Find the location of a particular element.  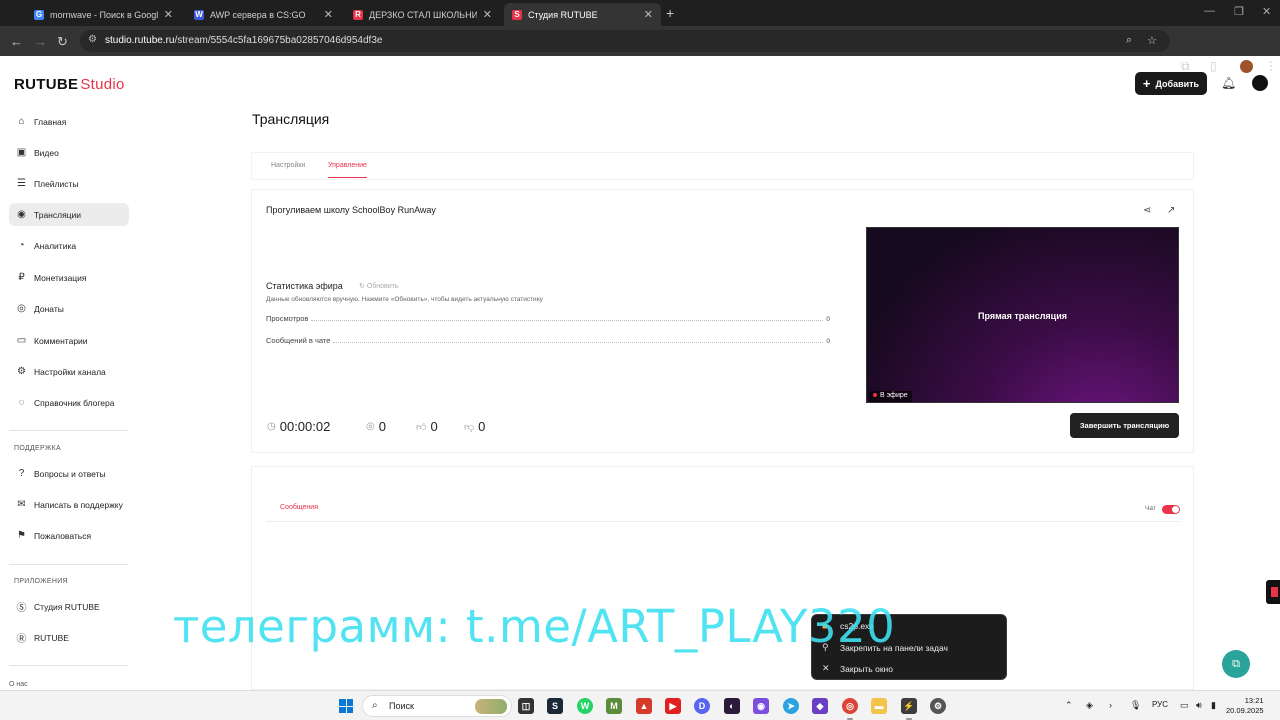

back-icon: ← is located at coordinates (16, 41).